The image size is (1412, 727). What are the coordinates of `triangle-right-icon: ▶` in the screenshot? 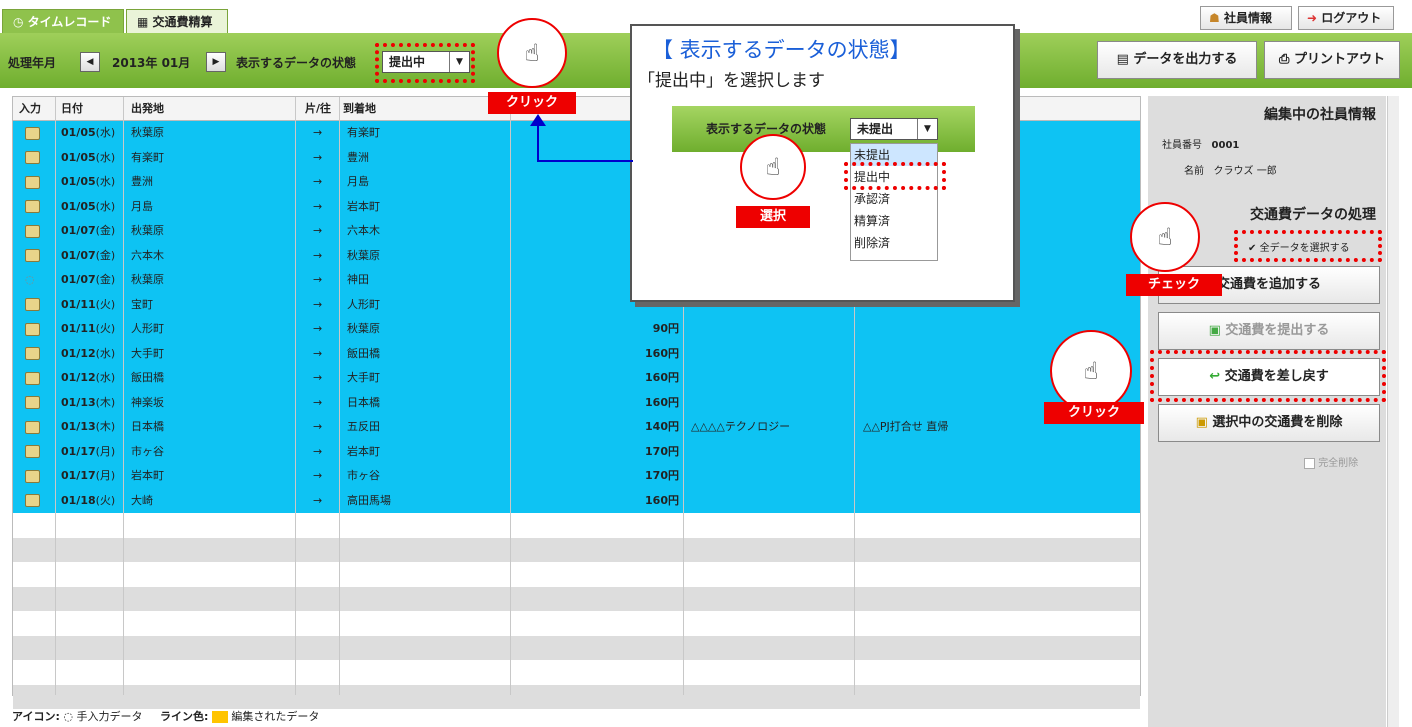 It's located at (216, 62).